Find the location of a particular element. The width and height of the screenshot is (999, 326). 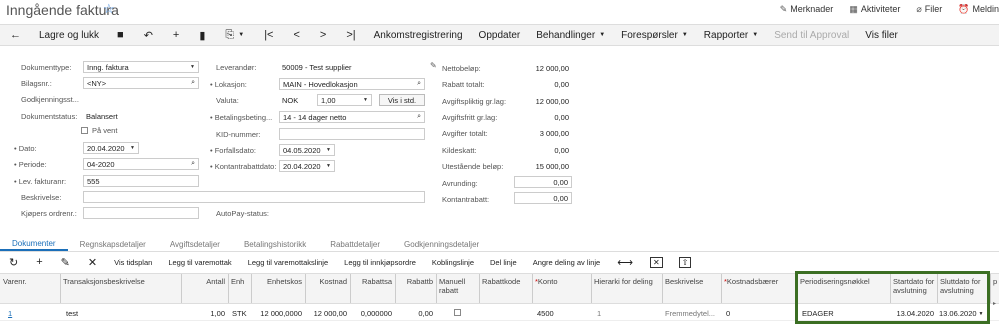

copy-paste-icon: ⎘ ▼ is located at coordinates (234, 35).